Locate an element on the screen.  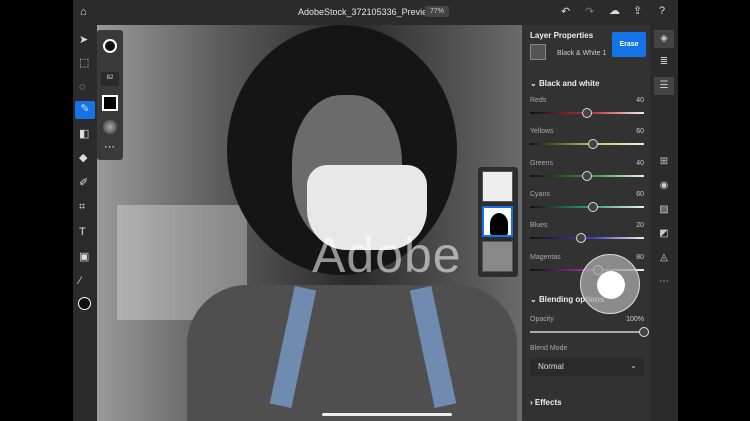
layer-thumb-map is located at coordinates (497, 186).